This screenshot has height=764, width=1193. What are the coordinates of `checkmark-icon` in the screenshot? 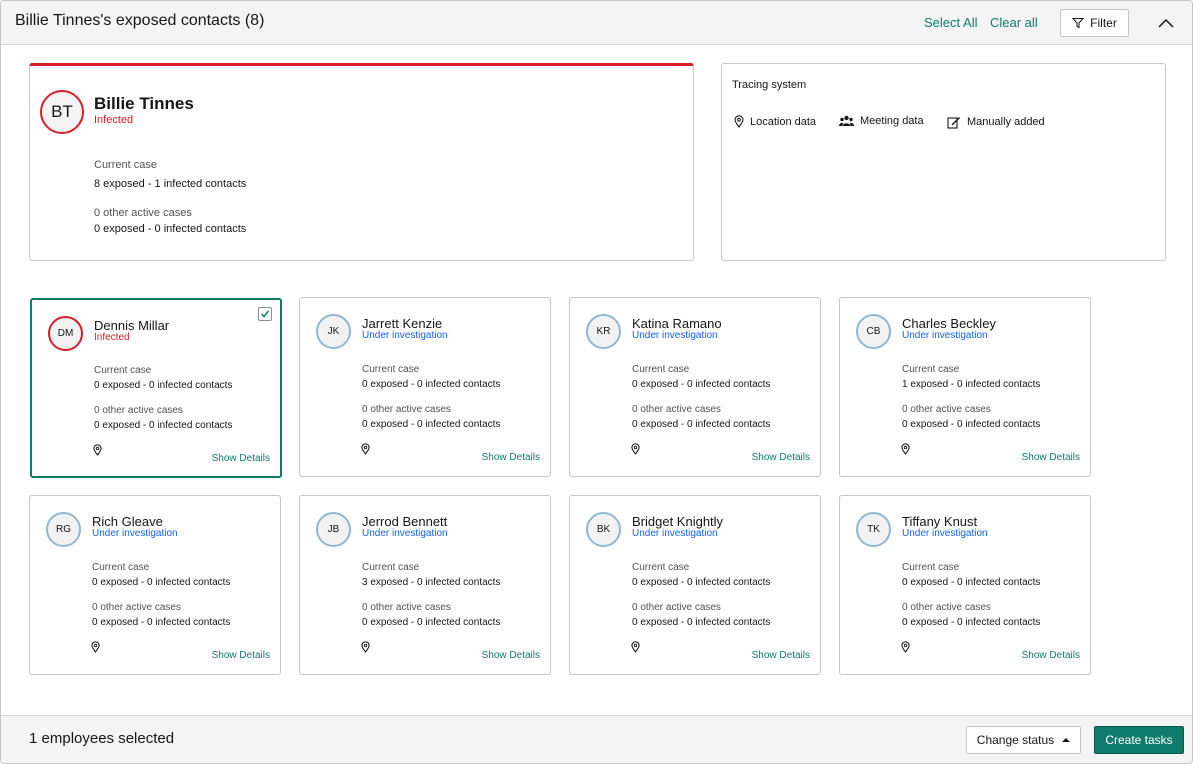 It's located at (265, 314).